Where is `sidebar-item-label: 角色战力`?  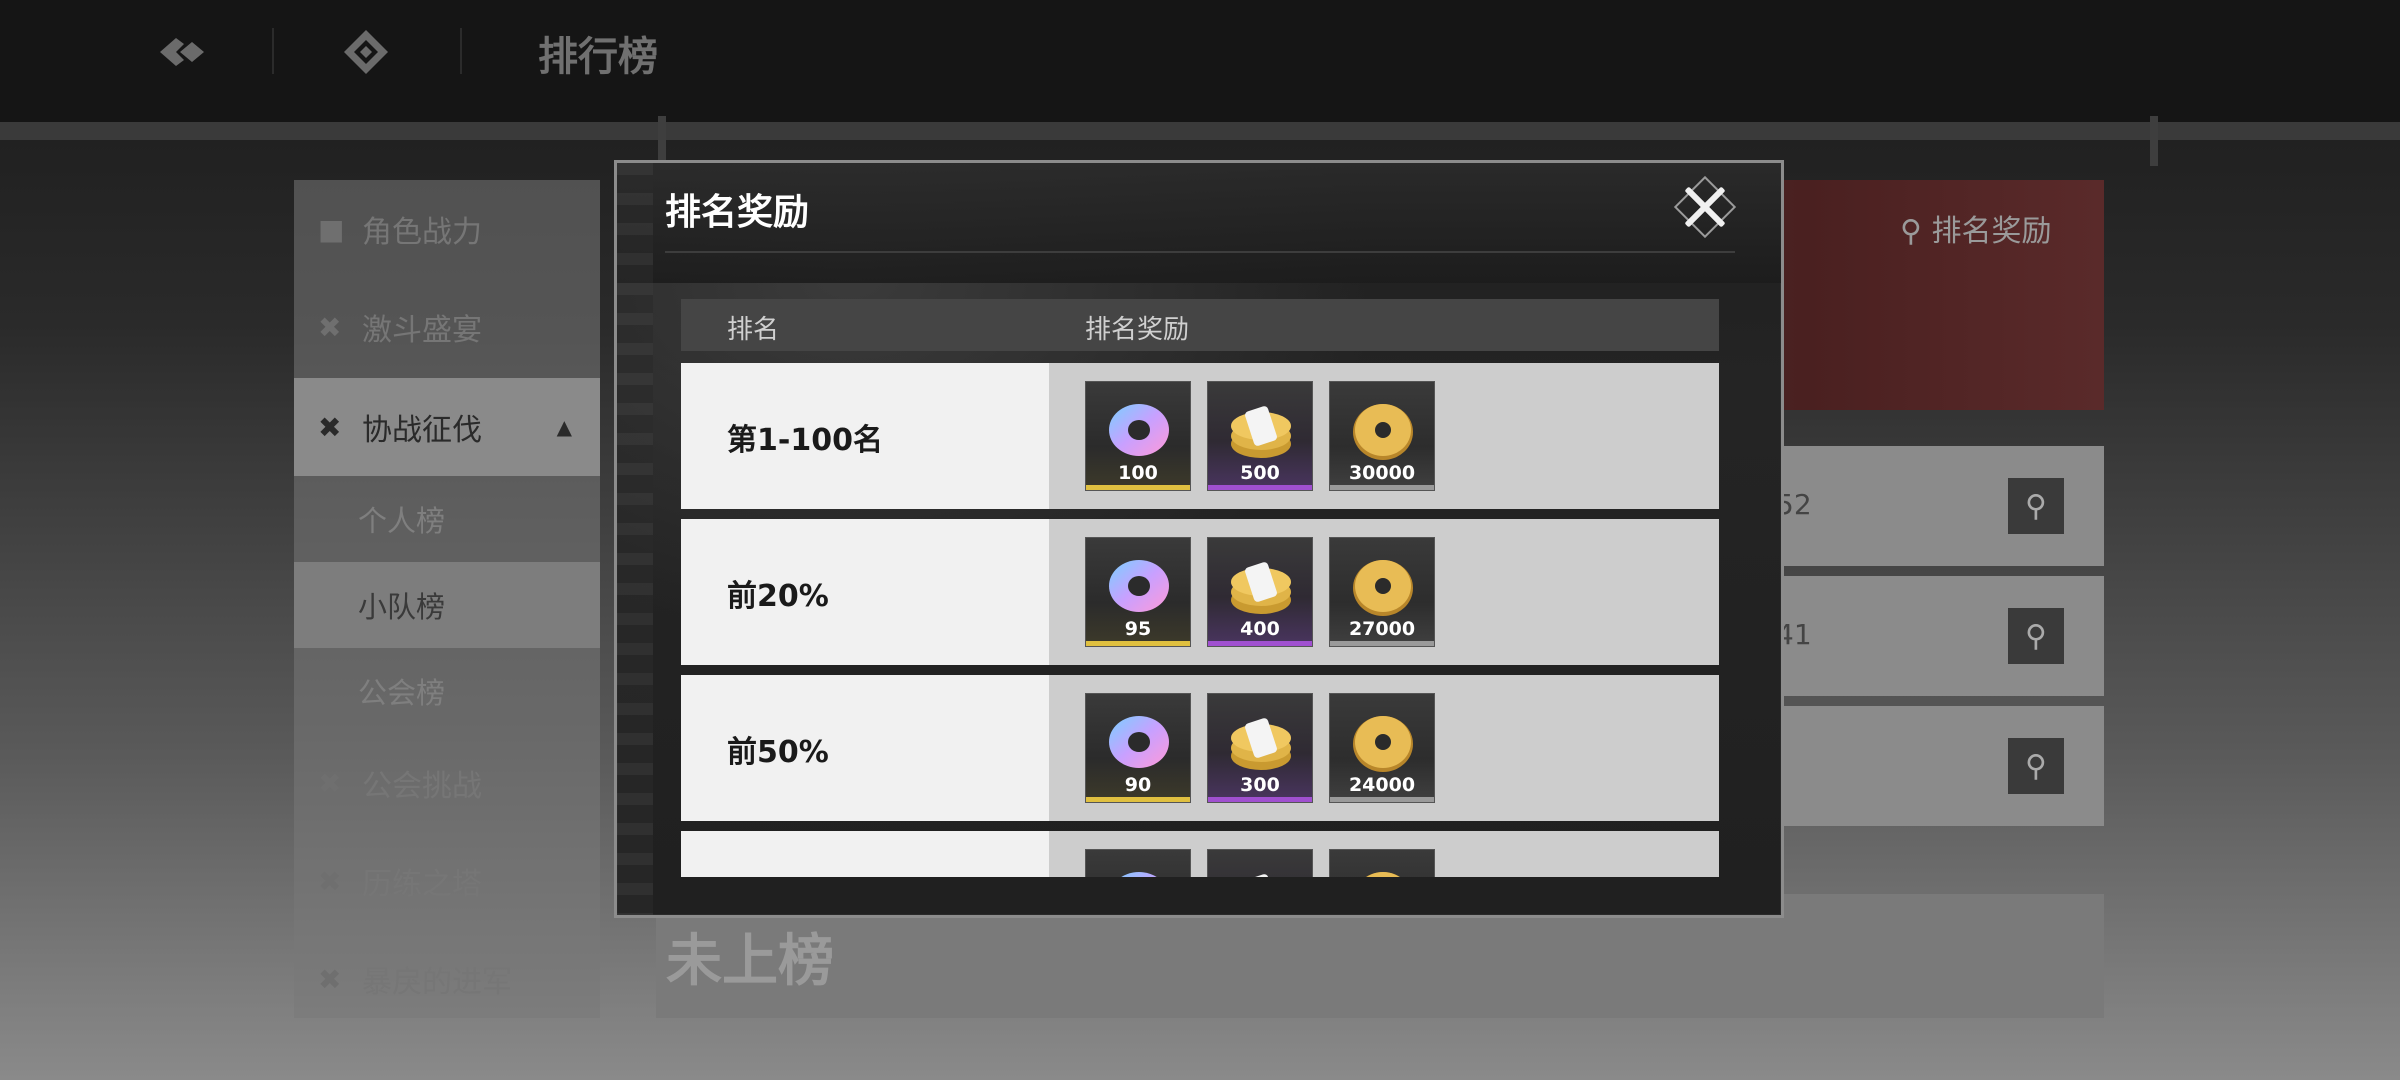
sidebar-item-label: 角色战力 is located at coordinates (422, 232).